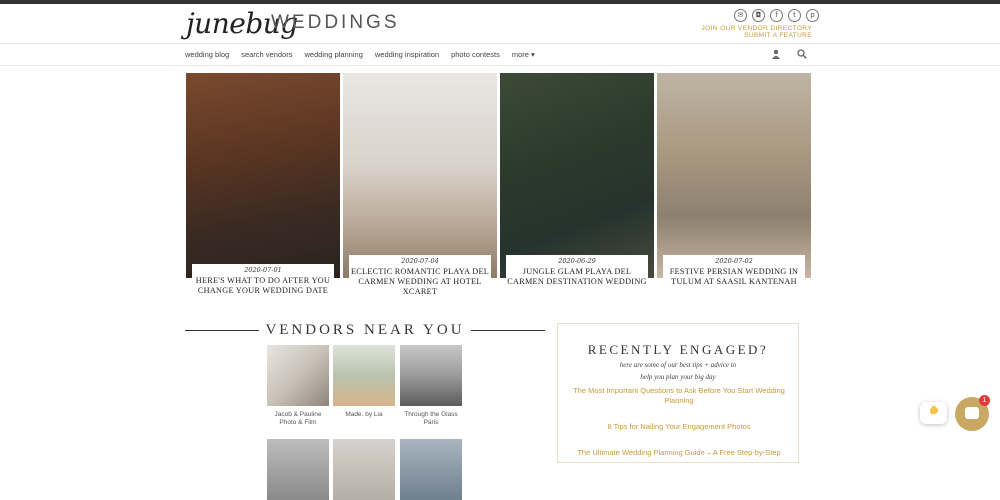  I want to click on vendor-card: Through the Glass Paris, so click(431, 386).